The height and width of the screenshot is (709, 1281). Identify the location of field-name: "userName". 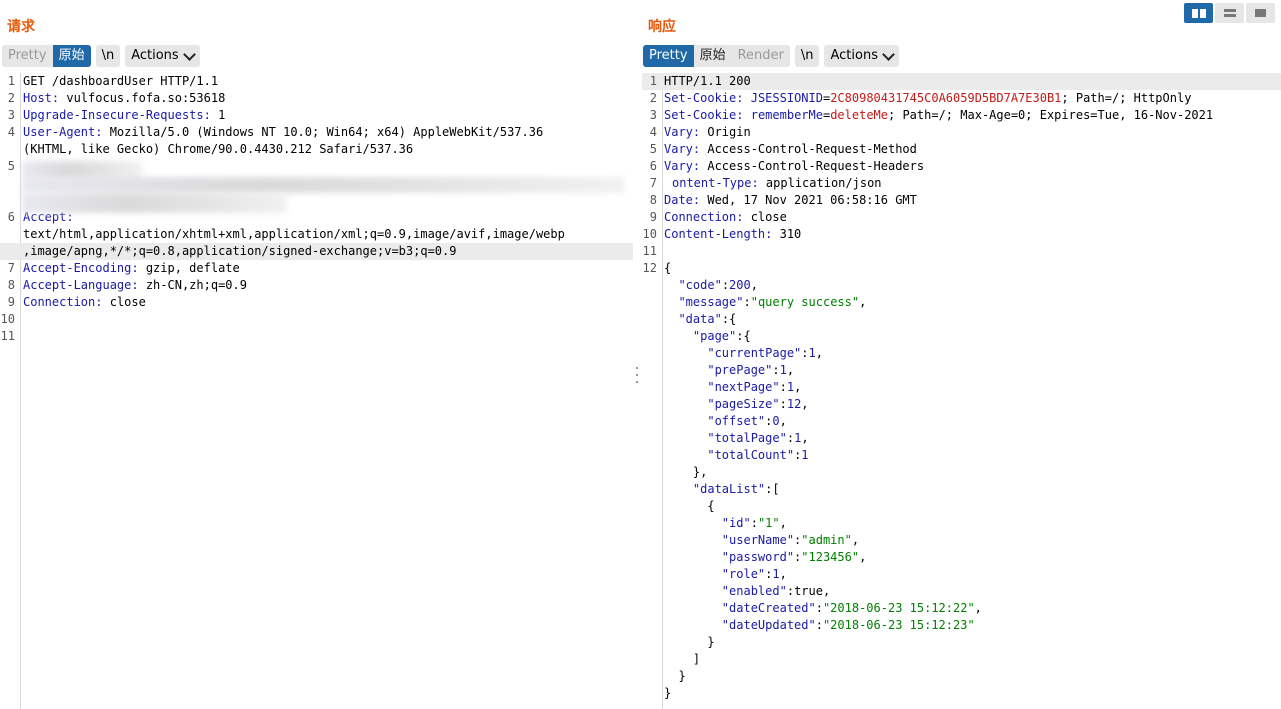
(758, 540).